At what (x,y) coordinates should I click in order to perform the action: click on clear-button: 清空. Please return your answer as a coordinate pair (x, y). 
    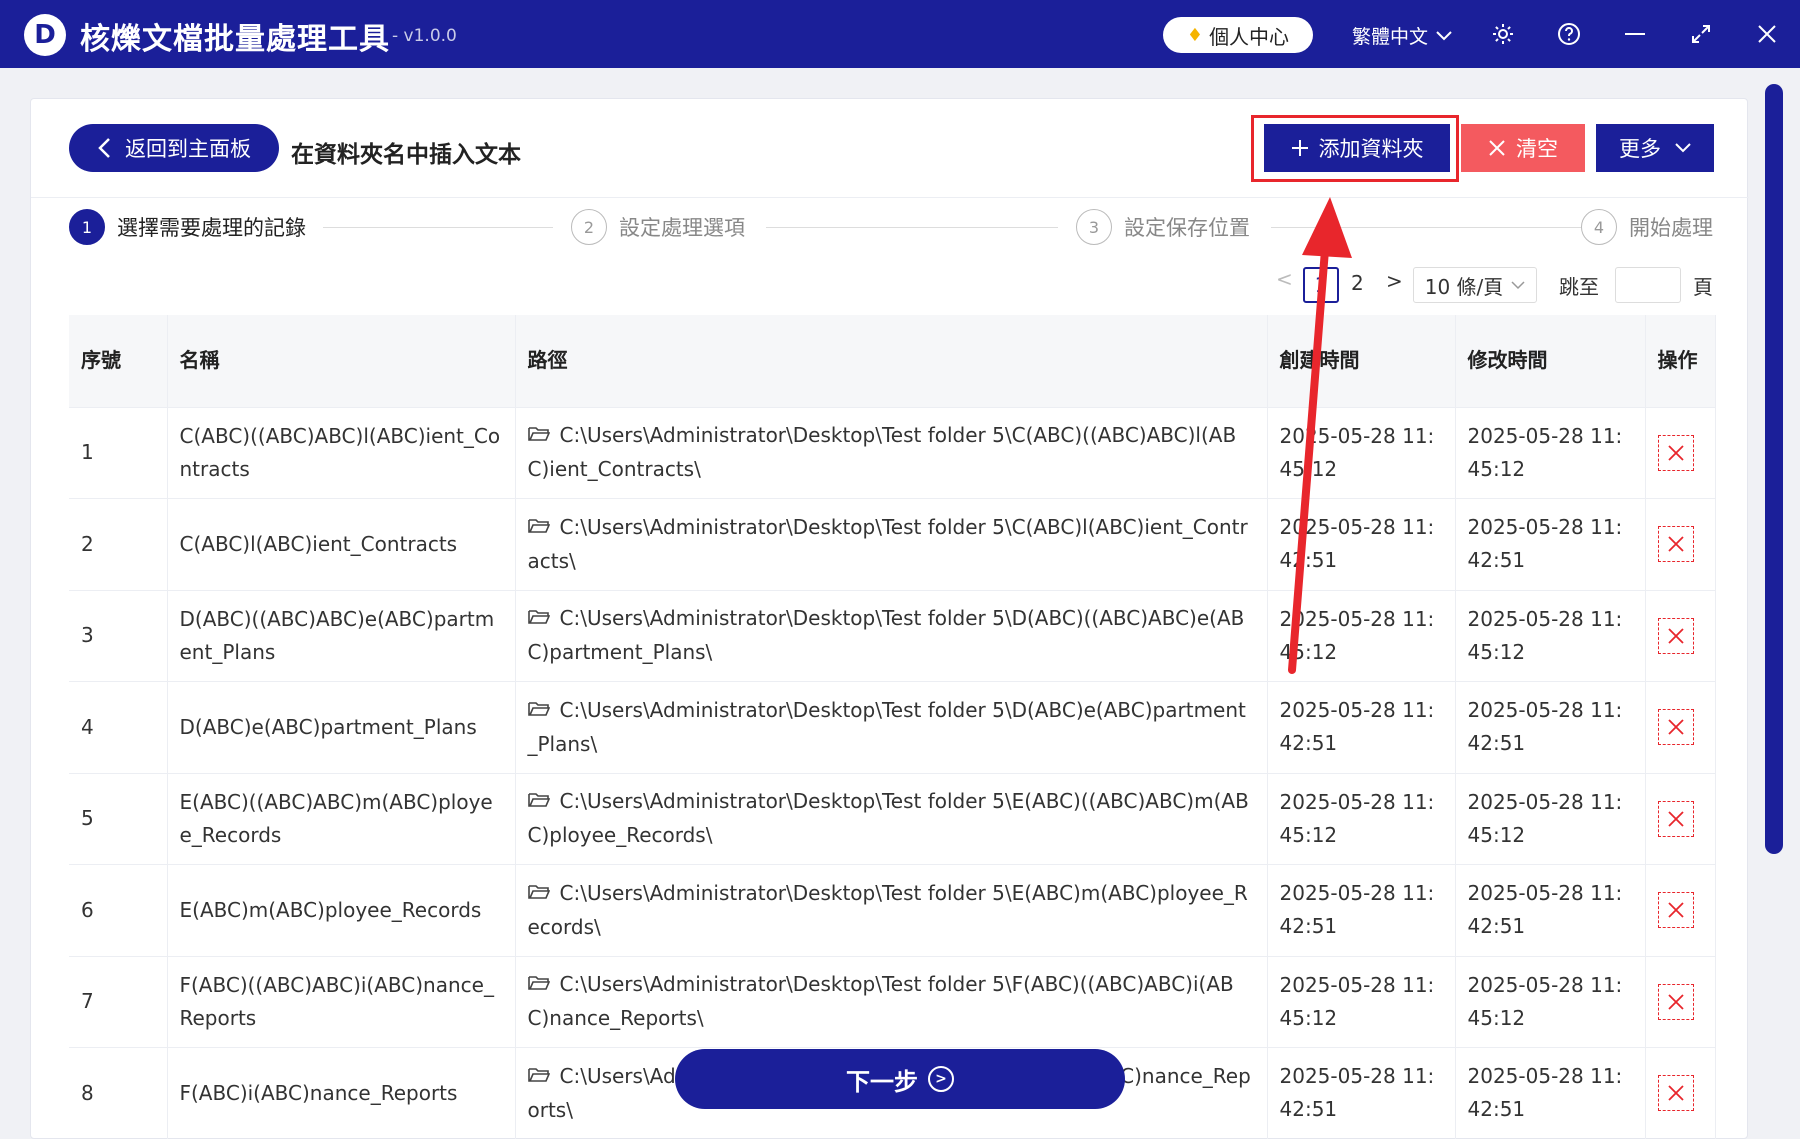
    Looking at the image, I should click on (1523, 148).